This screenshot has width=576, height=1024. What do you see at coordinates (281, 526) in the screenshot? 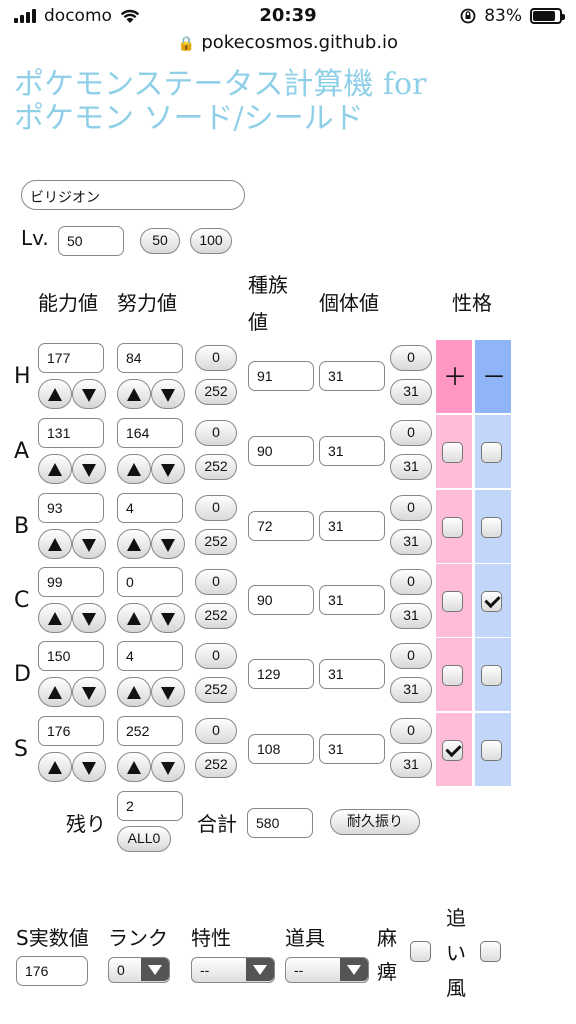
I see `base-stat-input: 72` at bounding box center [281, 526].